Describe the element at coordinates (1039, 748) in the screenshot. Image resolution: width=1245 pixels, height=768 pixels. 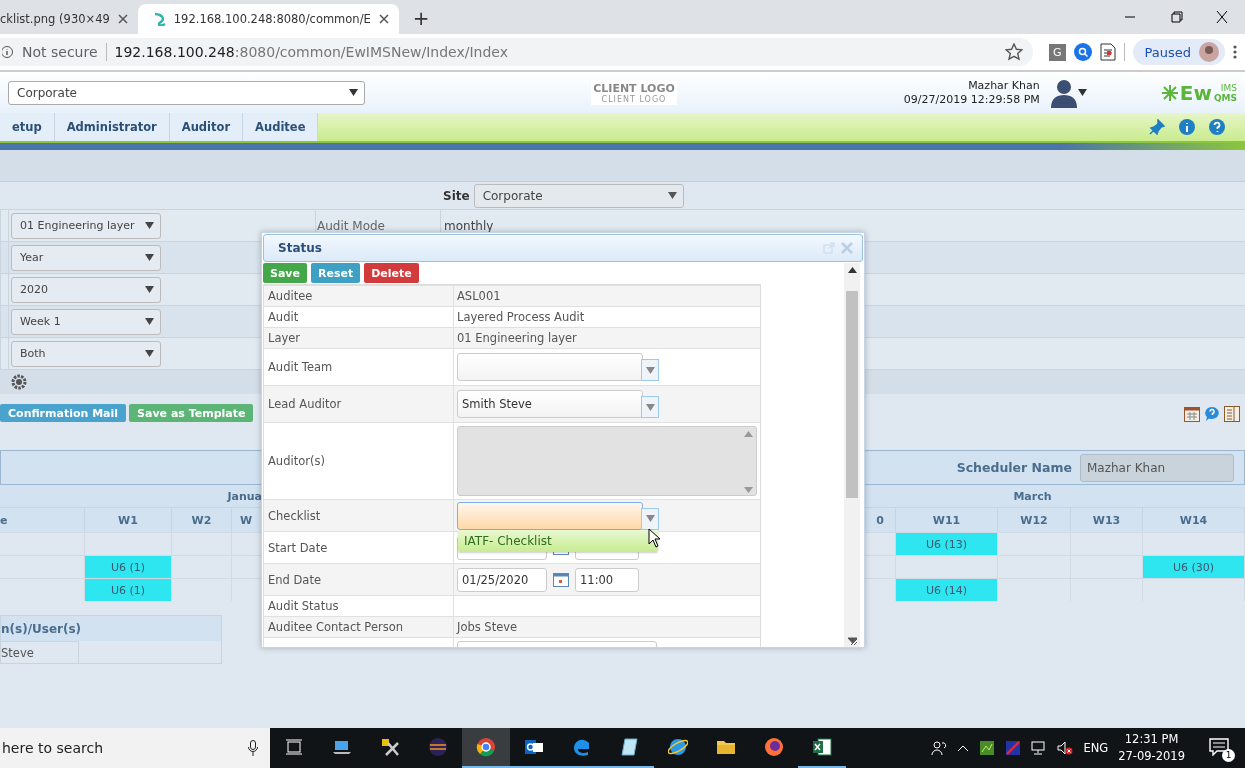
I see `network-icon` at that location.